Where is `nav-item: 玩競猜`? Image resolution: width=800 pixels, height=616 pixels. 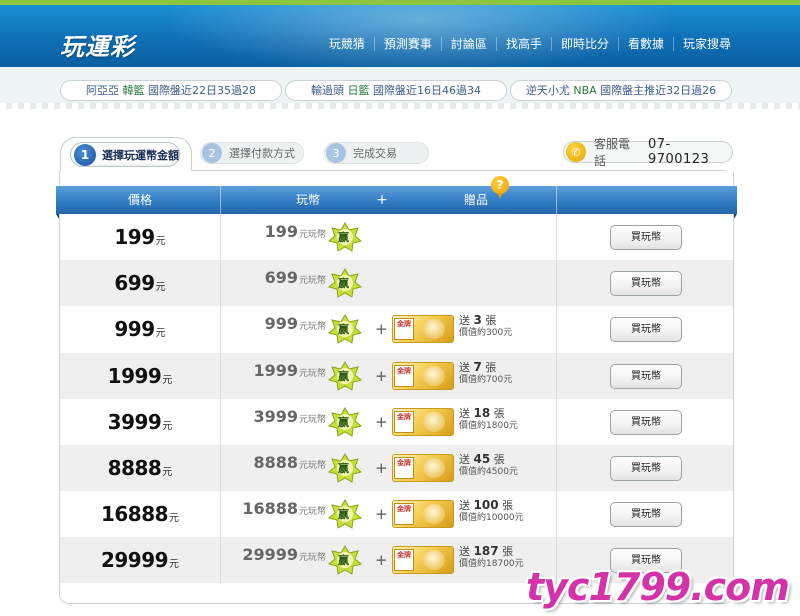
nav-item: 玩競猜 is located at coordinates (347, 44).